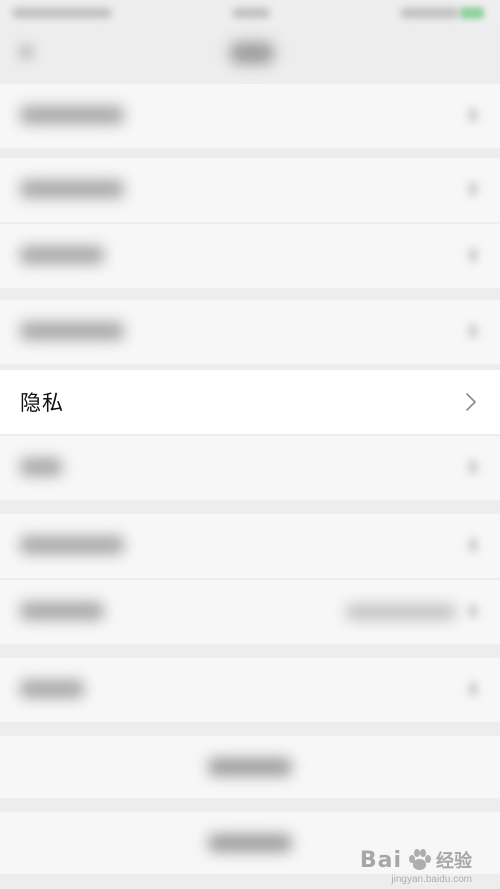  Describe the element at coordinates (380, 860) in the screenshot. I see `watermark-brand: Bai` at that location.